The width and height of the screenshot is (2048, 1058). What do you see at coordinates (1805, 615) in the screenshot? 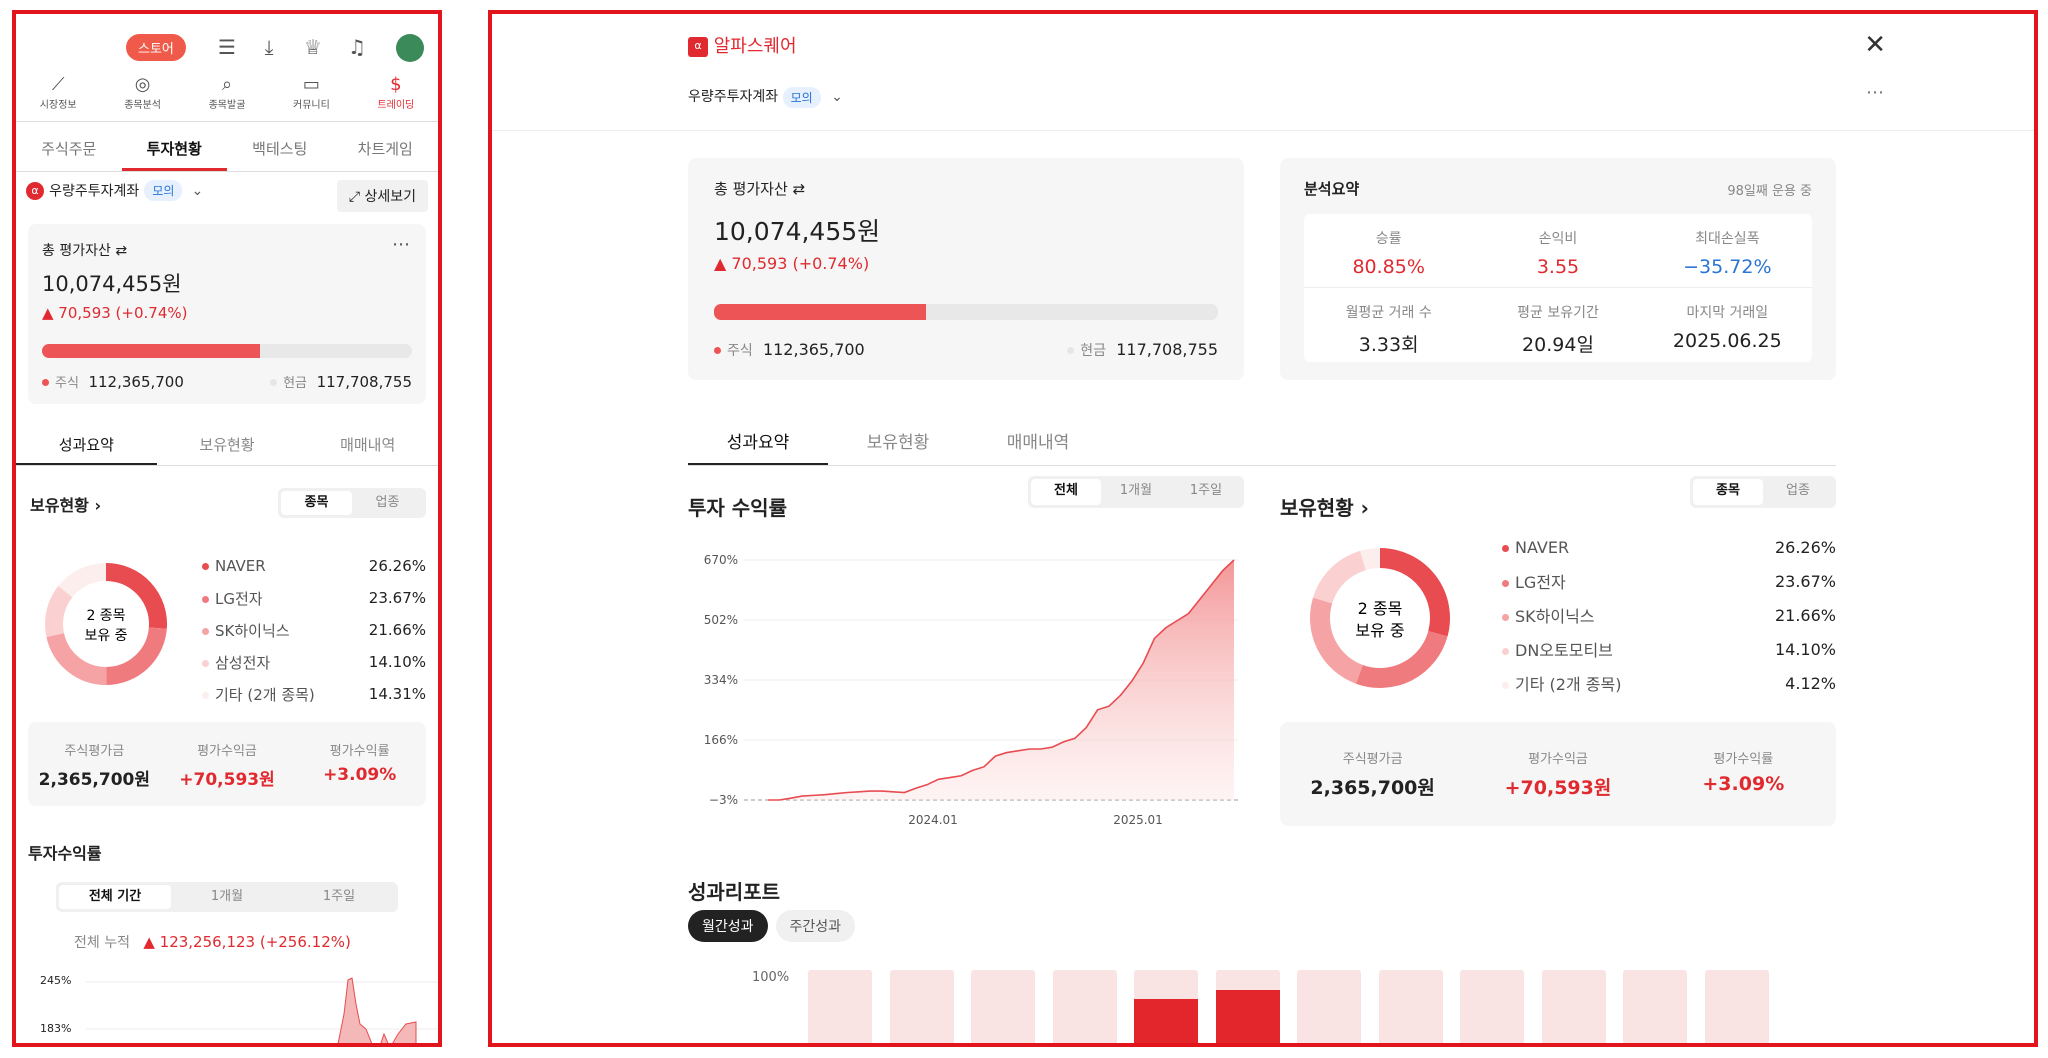
I see `legend-pct: 21.66%` at bounding box center [1805, 615].